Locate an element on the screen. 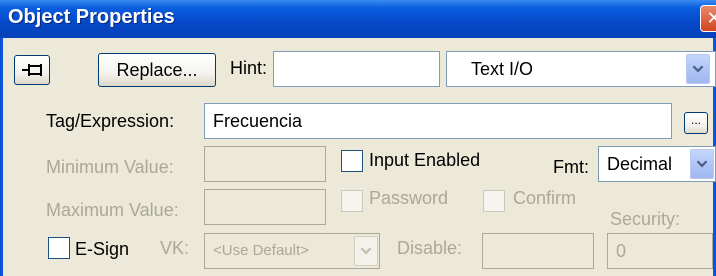 The image size is (716, 276). vk-dropdown-button is located at coordinates (366, 251).